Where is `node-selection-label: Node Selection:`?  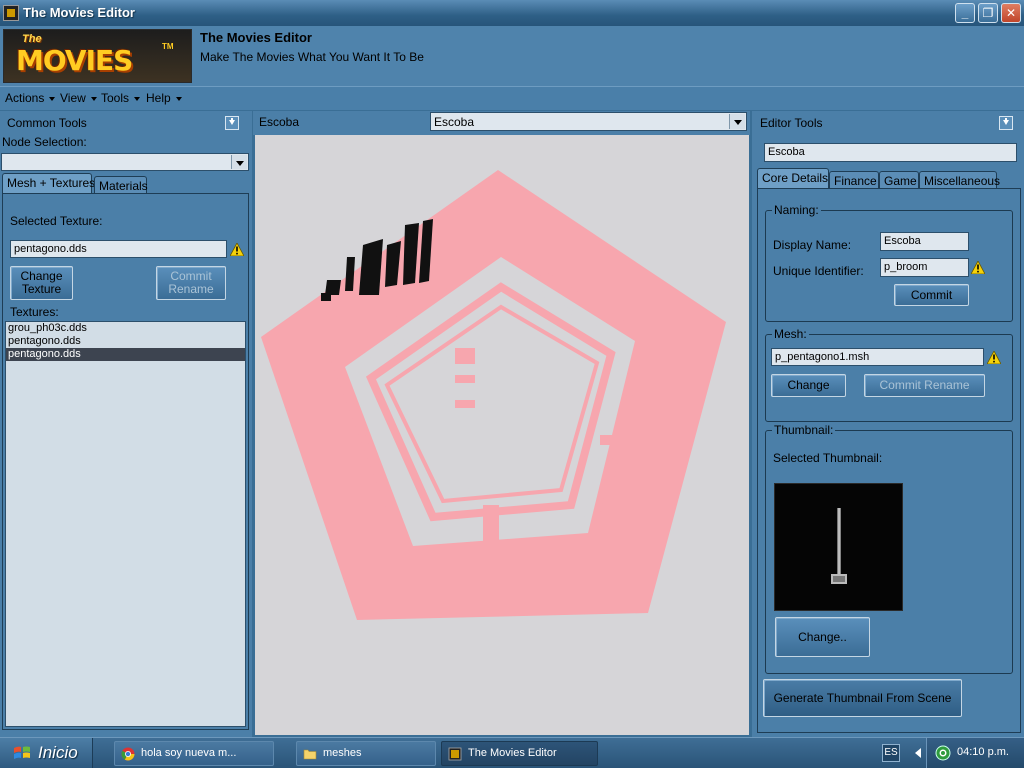
node-selection-label: Node Selection: is located at coordinates (44, 142).